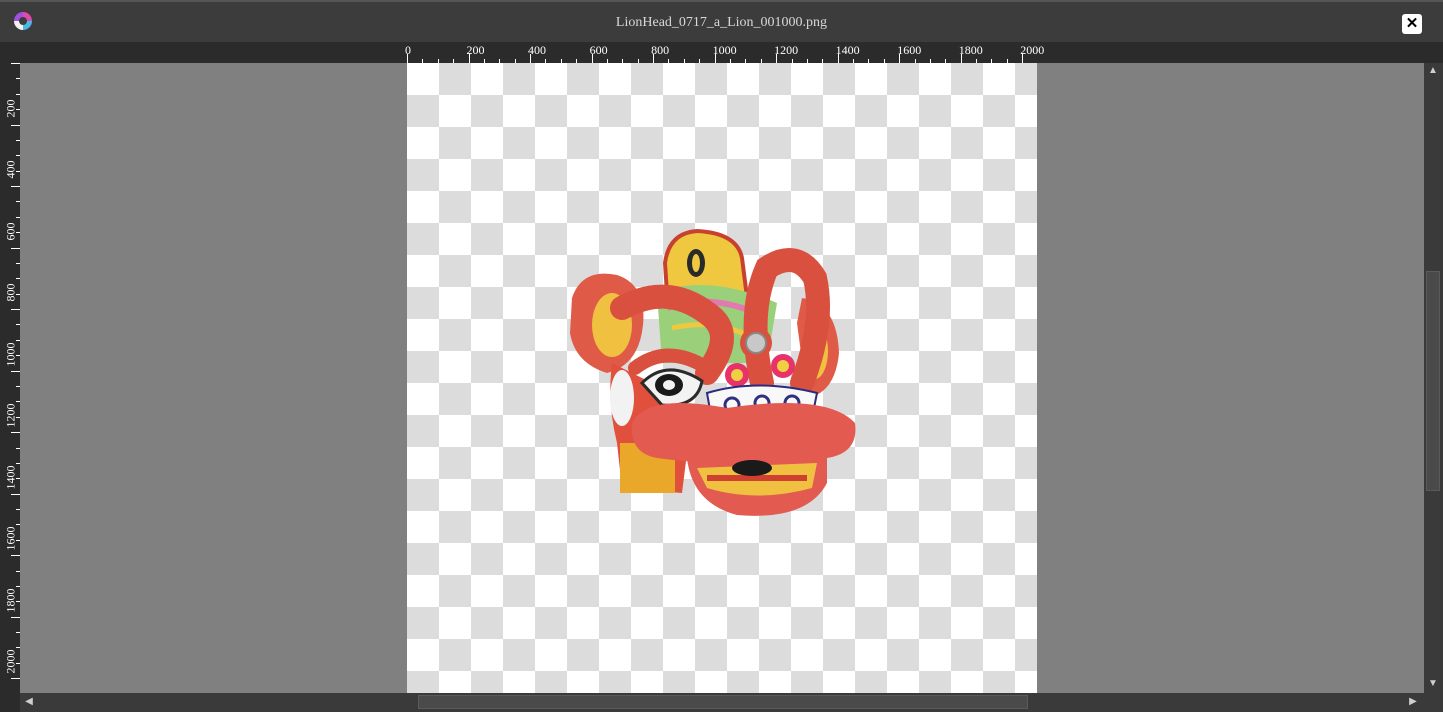 The image size is (1443, 712). I want to click on ruler-left-label: 400, so click(10, 169).